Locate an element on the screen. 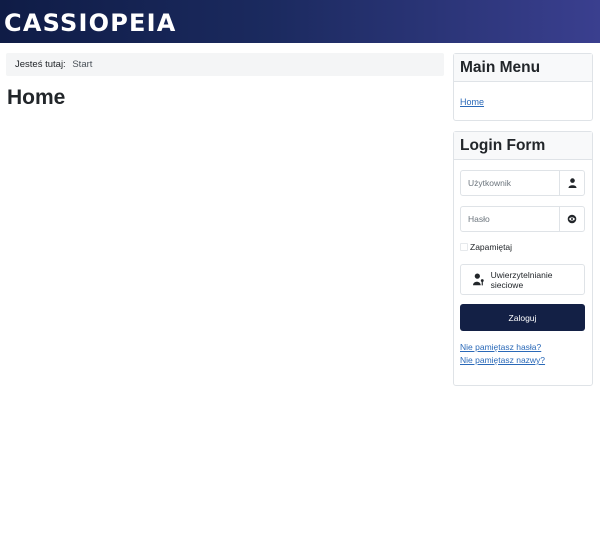 Image resolution: width=600 pixels, height=560 pixels. forgot-username-link: Nie pamiętasz nazwy? is located at coordinates (502, 360).